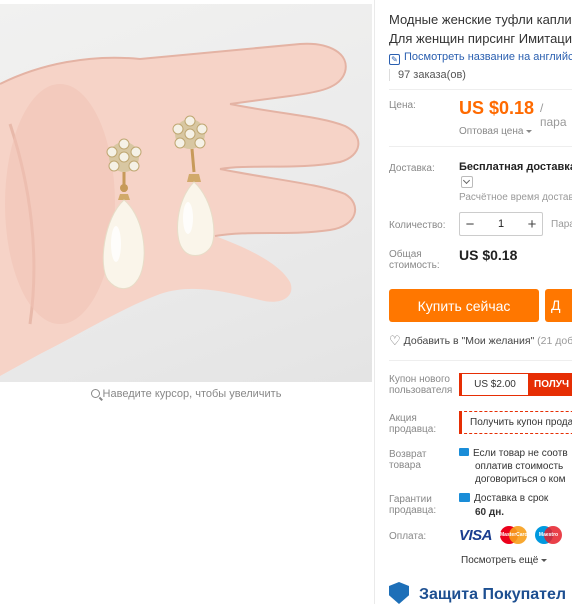  What do you see at coordinates (95, 393) in the screenshot?
I see `magnifier-icon` at bounding box center [95, 393].